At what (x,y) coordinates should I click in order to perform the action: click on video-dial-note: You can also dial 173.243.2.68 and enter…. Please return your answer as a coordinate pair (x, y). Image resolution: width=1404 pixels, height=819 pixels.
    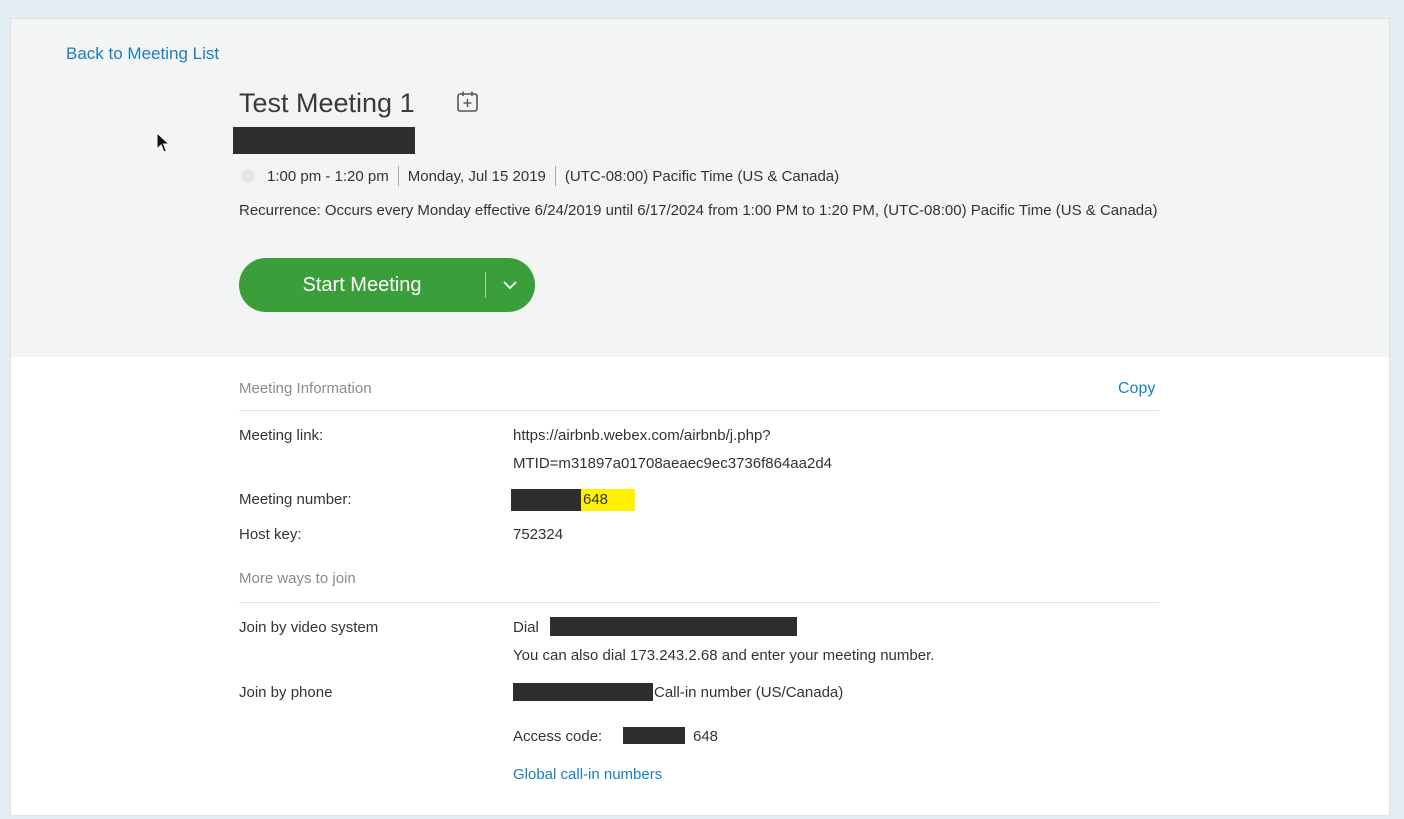
    Looking at the image, I should click on (724, 655).